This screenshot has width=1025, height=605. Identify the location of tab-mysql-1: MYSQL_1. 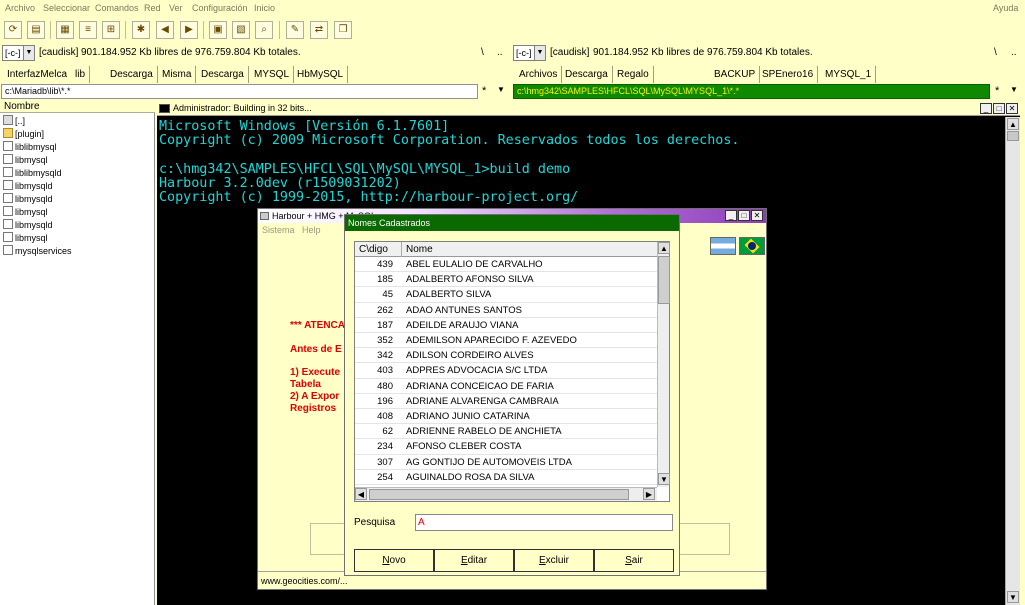
(849, 74).